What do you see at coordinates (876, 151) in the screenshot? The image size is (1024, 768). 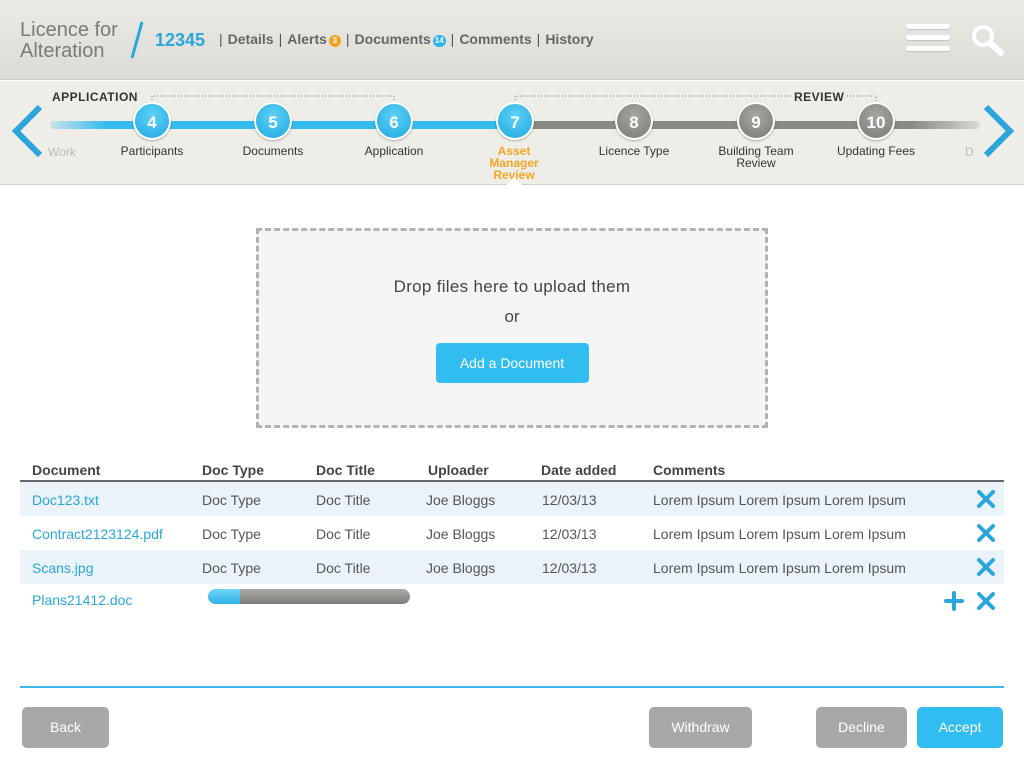 I see `step-10-label: Updating Fees` at bounding box center [876, 151].